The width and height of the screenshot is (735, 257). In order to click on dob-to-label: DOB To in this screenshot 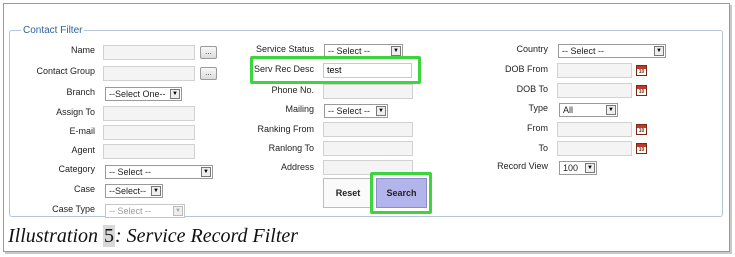, I will do `click(532, 89)`.